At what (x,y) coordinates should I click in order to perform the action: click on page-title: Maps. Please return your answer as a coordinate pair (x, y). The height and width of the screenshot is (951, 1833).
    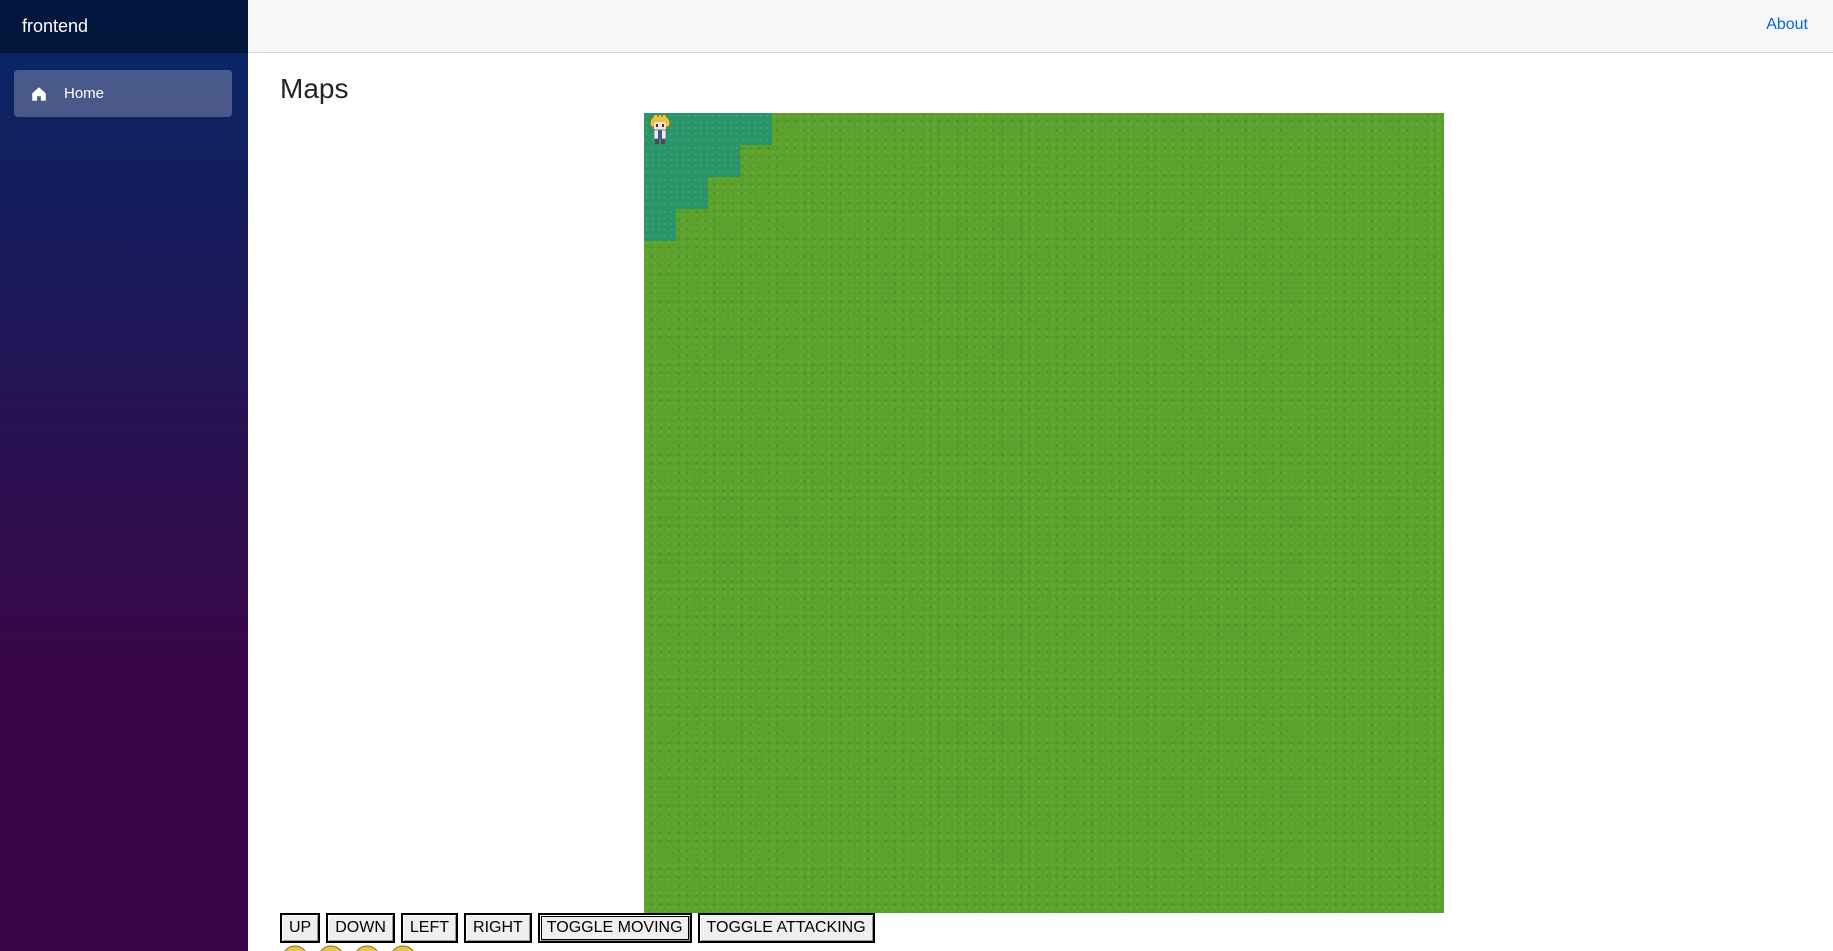
    Looking at the image, I should click on (314, 88).